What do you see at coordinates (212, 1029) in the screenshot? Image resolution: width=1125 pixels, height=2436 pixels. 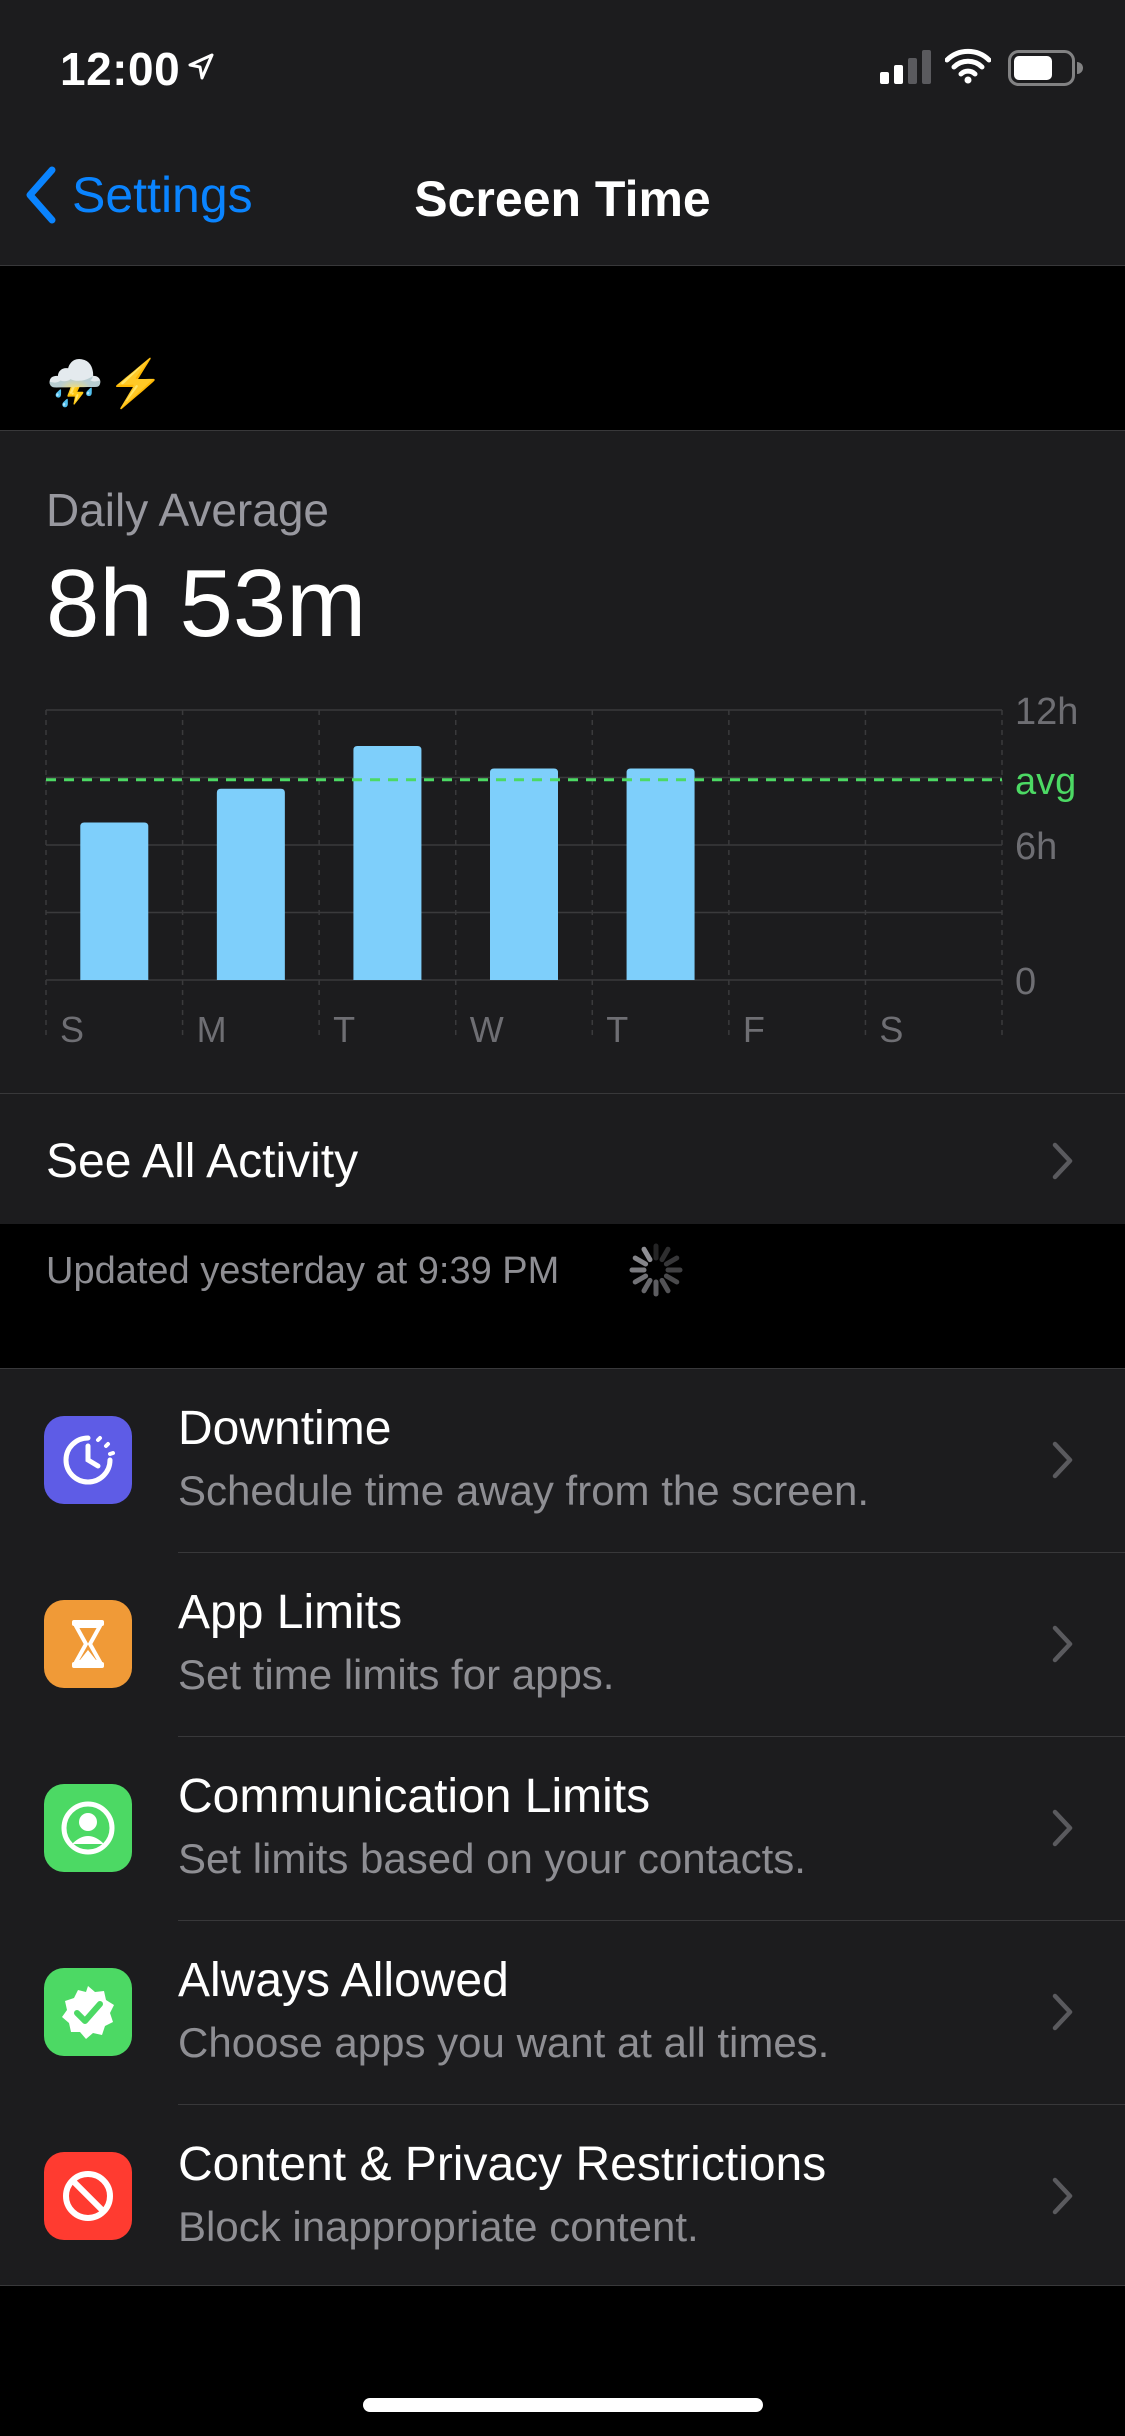 I see `chart-x-tick-label: M` at bounding box center [212, 1029].